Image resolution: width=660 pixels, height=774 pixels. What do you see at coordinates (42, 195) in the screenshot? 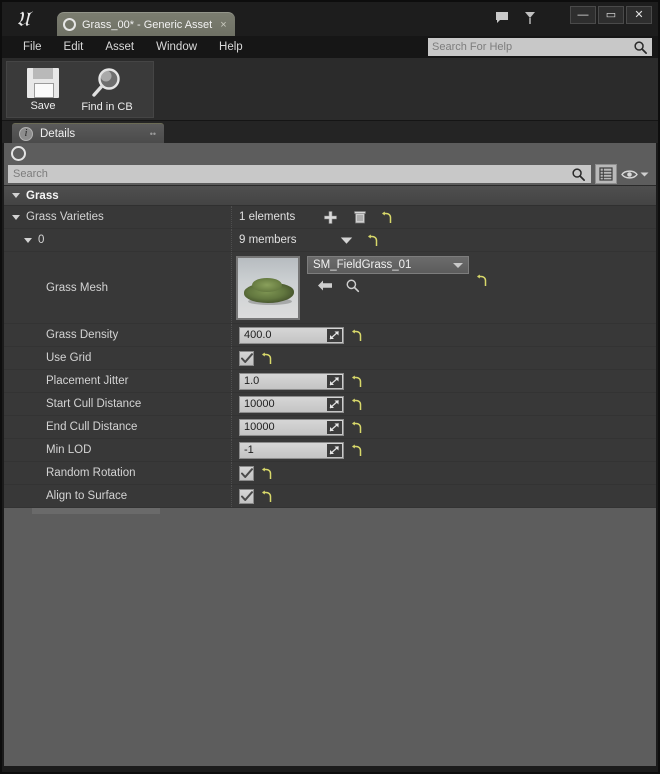
I see `category-label: Grass` at bounding box center [42, 195].